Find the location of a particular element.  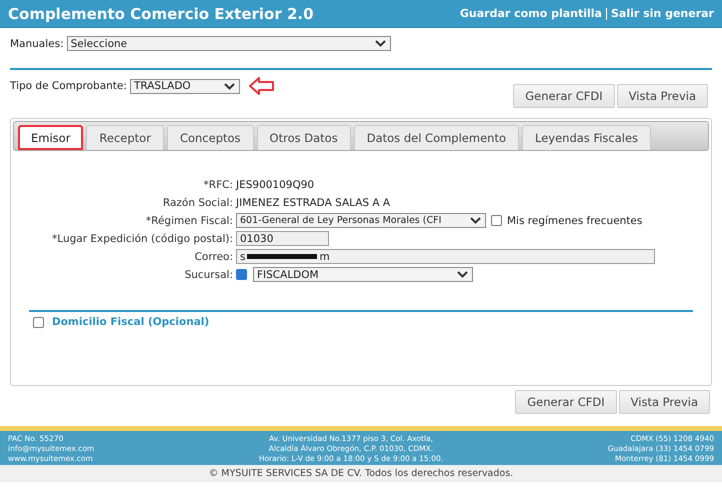

field-label: Tipo de Comprobante: is located at coordinates (68, 86).